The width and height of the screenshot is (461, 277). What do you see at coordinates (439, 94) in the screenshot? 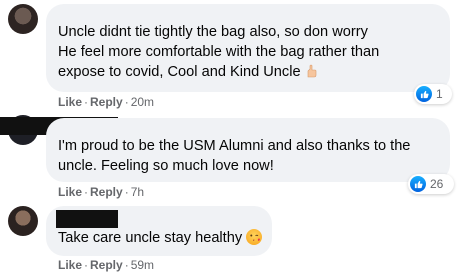
I see `reaction-count: 1` at bounding box center [439, 94].